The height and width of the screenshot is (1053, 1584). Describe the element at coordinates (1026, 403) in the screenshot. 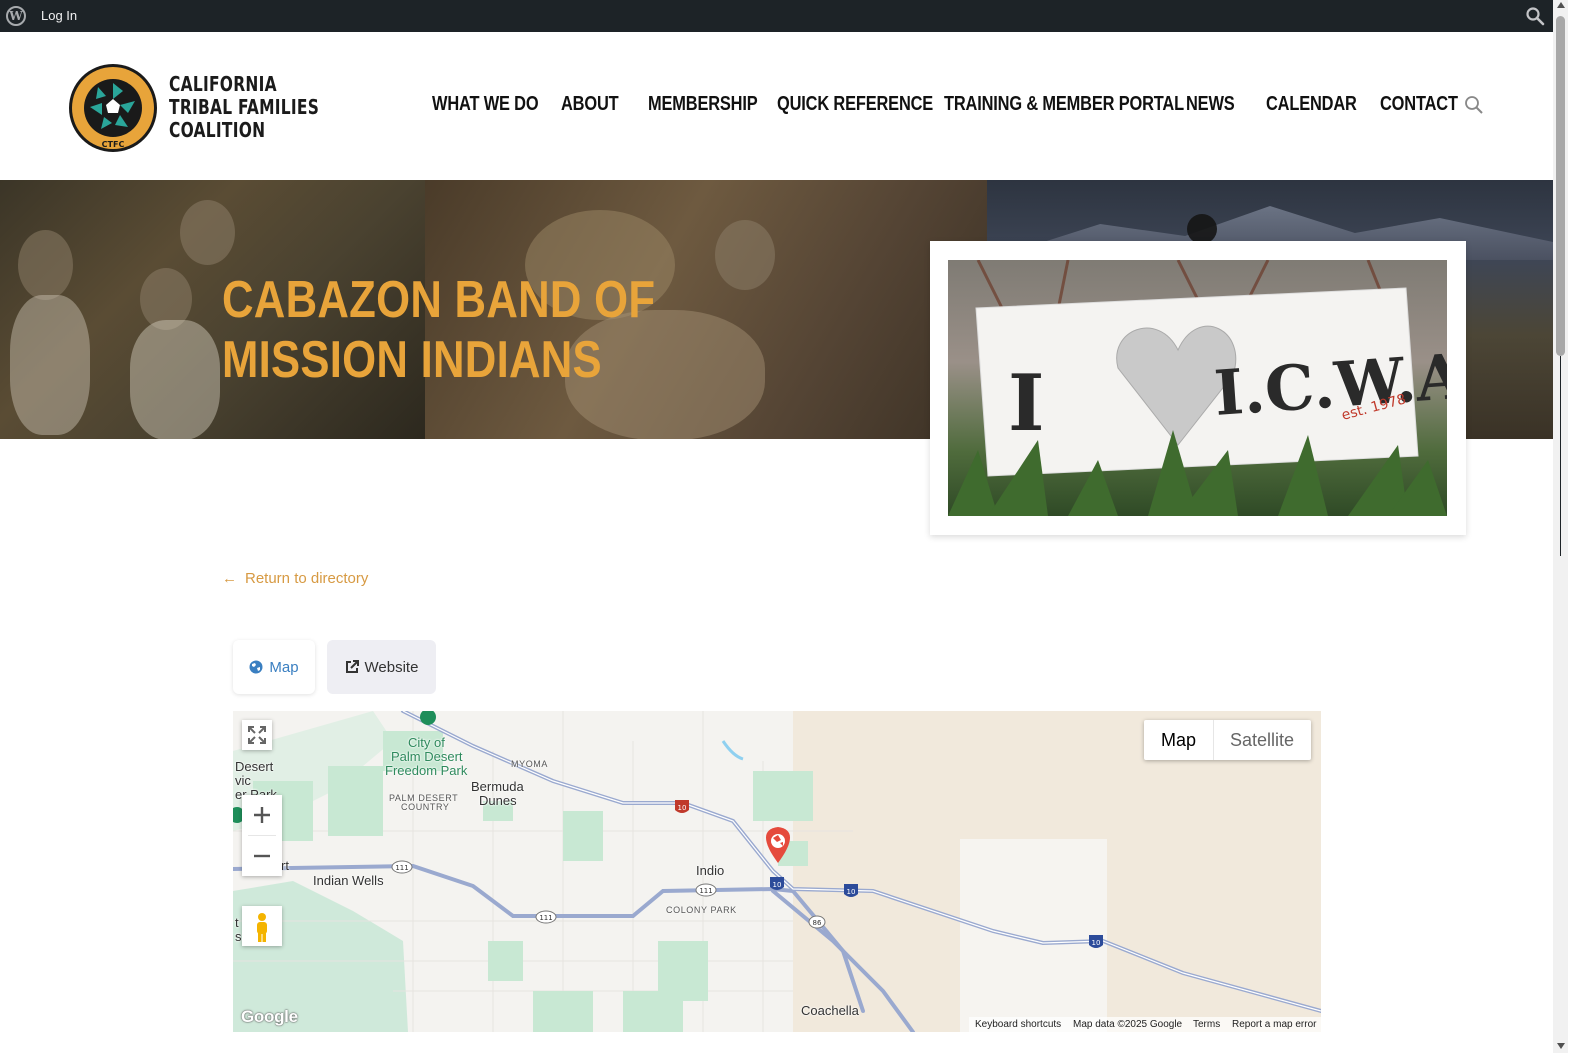

I see `sign-text-i: I` at that location.